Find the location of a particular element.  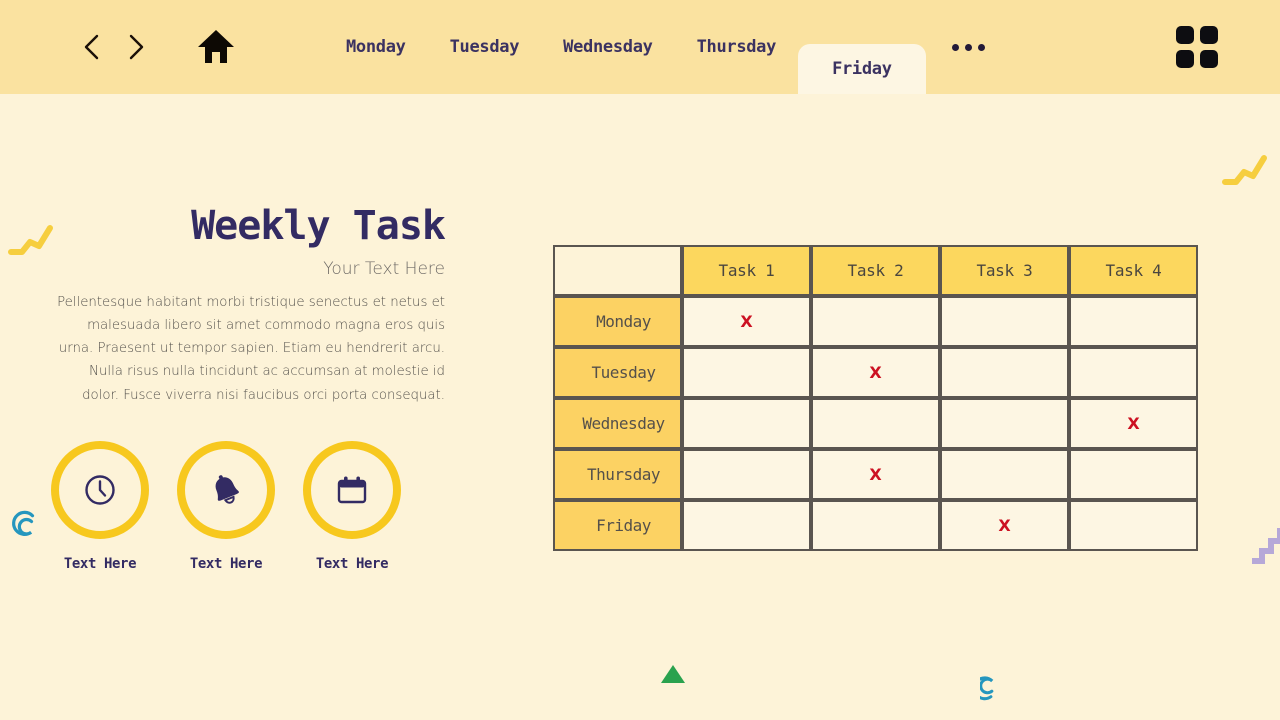

back-button is located at coordinates (92, 47).